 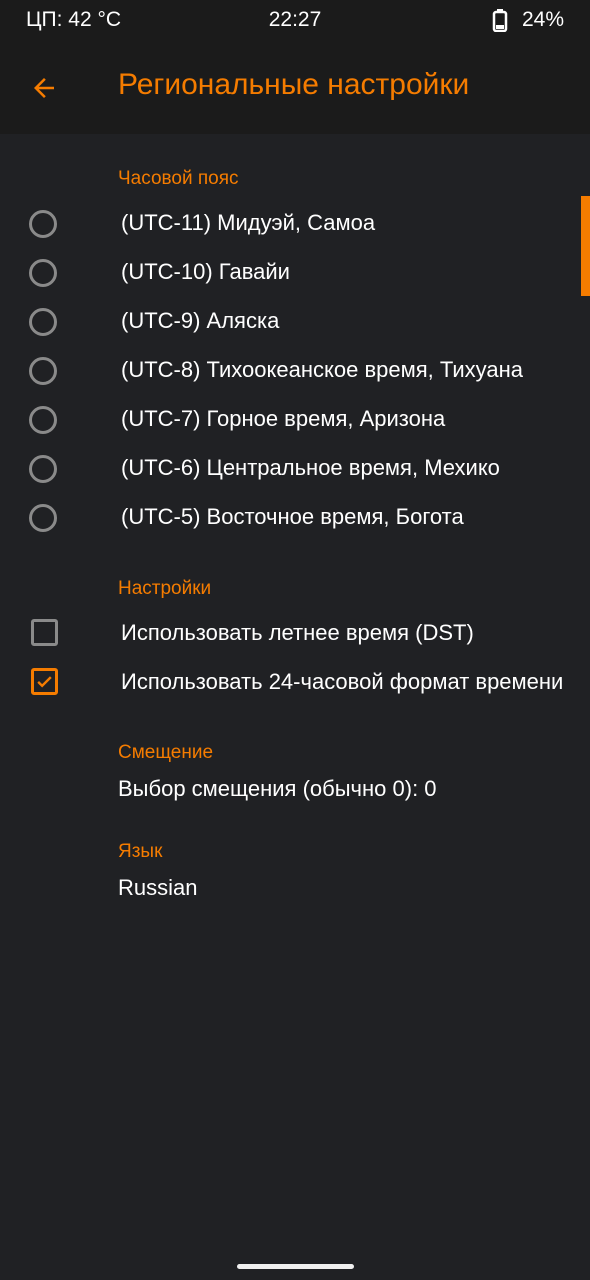 I want to click on dst-setting-row: Использовать летнее время (DST), so click(x=295, y=637).